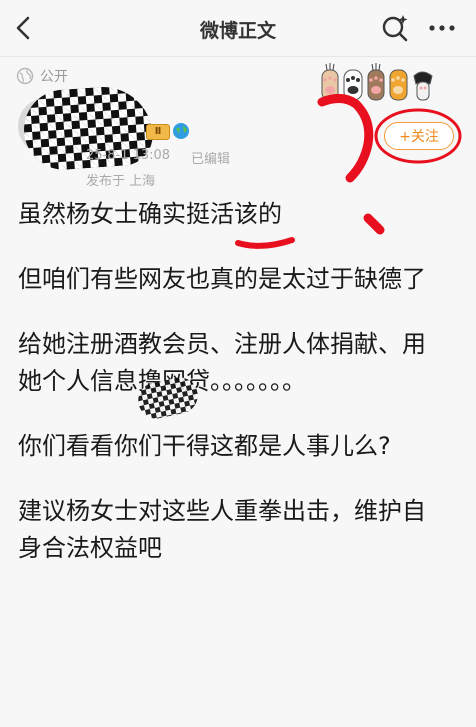  I want to click on vip-level-text: Ⅱ, so click(158, 131).